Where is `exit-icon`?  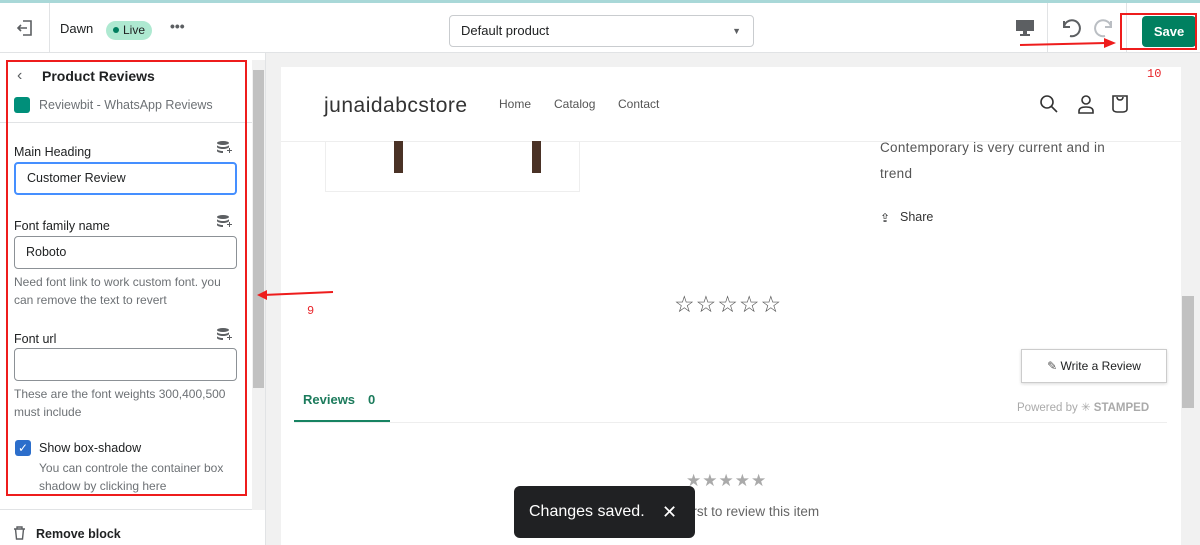 exit-icon is located at coordinates (25, 29).